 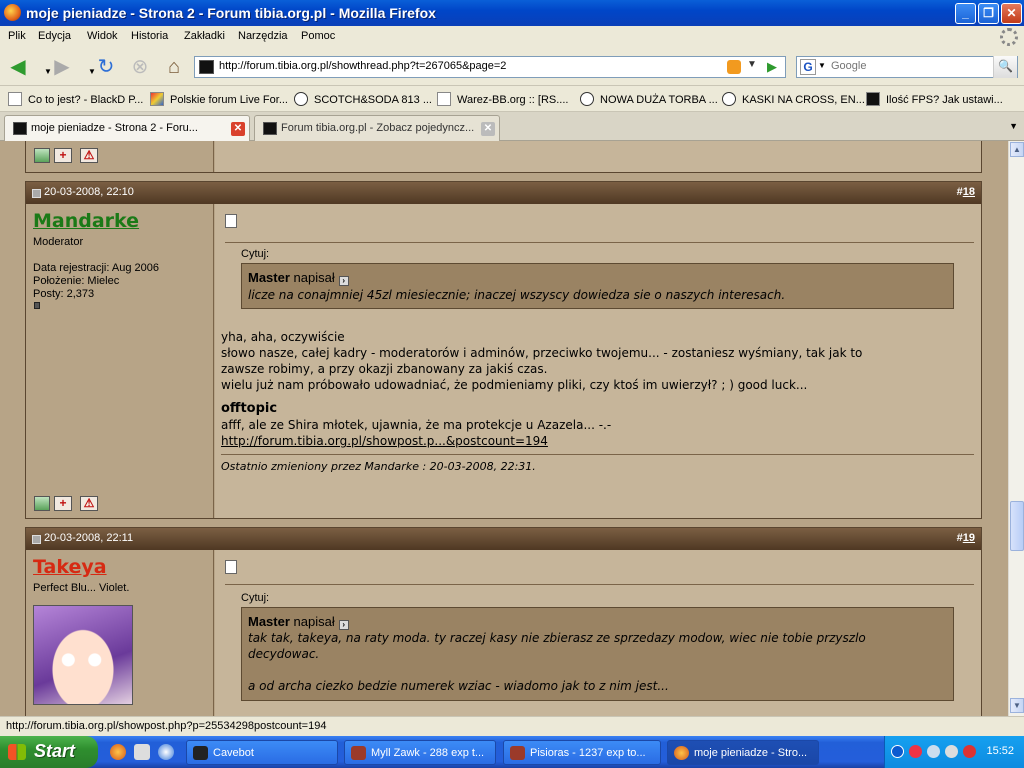 What do you see at coordinates (318, 36) in the screenshot?
I see `menu-pomoc: Pomoc` at bounding box center [318, 36].